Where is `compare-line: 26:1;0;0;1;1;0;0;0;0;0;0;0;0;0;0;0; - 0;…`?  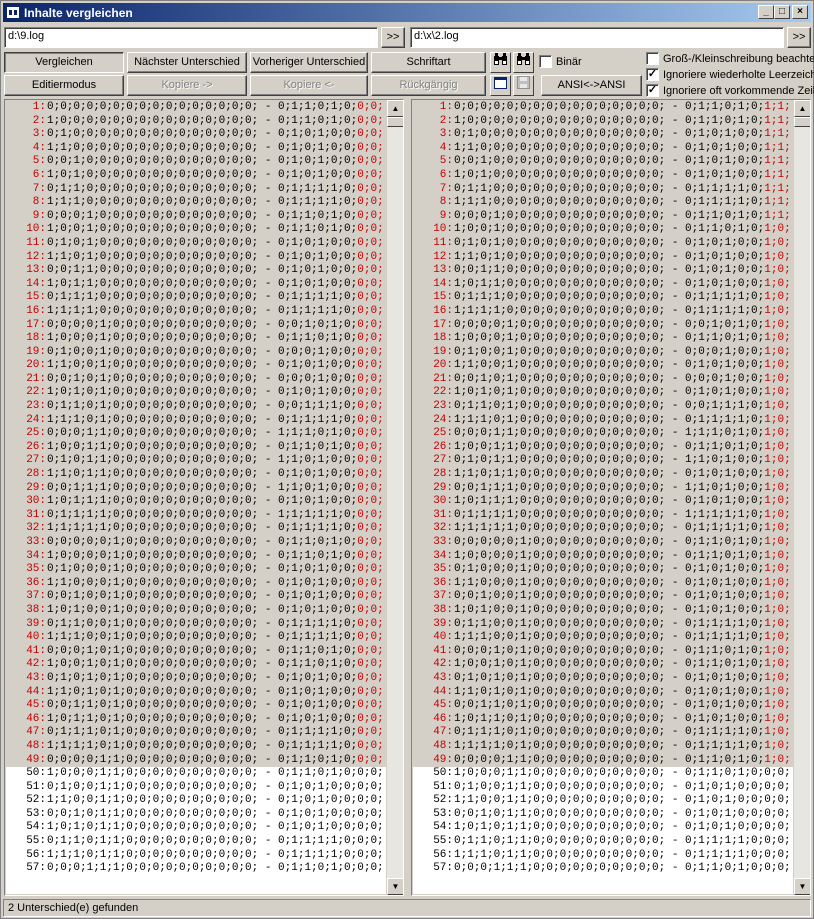 compare-line: 26:1;0;0;1;1;0;0;0;0;0;0;0;0;0;0;0; - 0;… is located at coordinates (603, 447).